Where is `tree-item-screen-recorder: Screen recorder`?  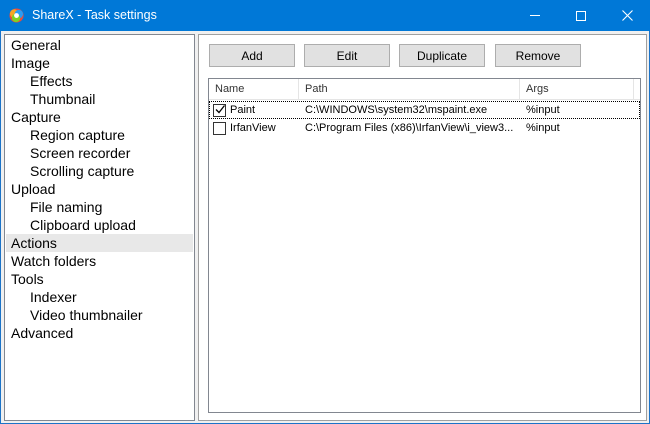 tree-item-screen-recorder: Screen recorder is located at coordinates (99, 153).